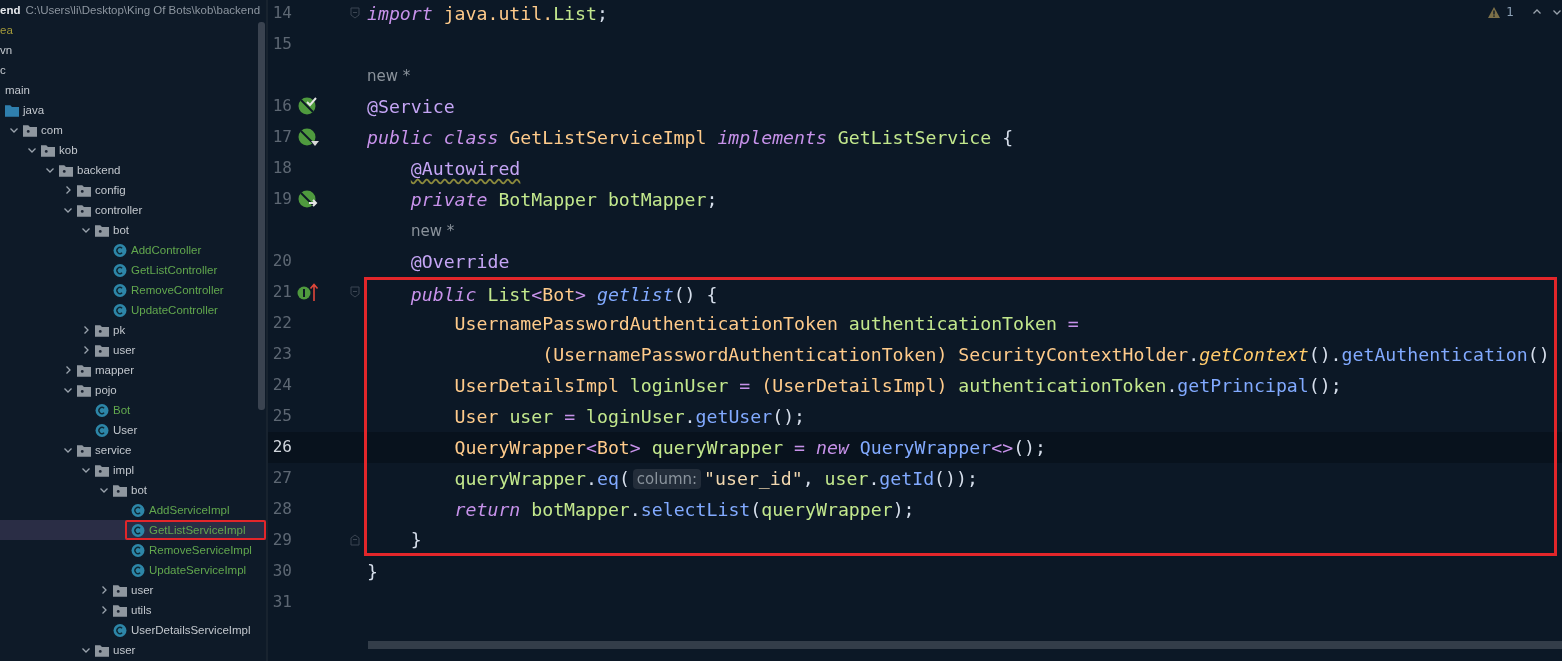 This screenshot has width=1562, height=661. I want to click on tree-item: kob, so click(133, 150).